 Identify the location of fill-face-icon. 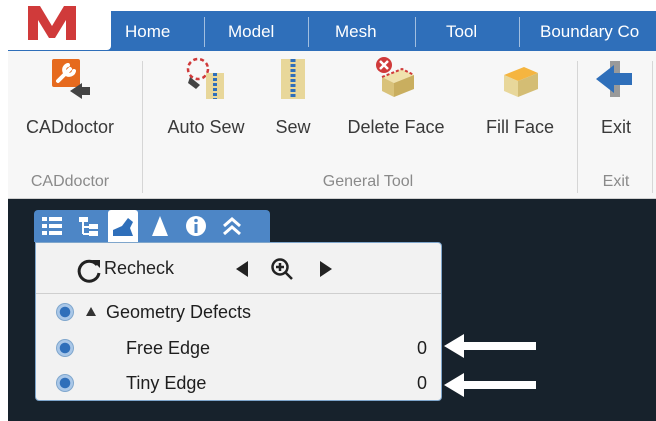
(521, 82).